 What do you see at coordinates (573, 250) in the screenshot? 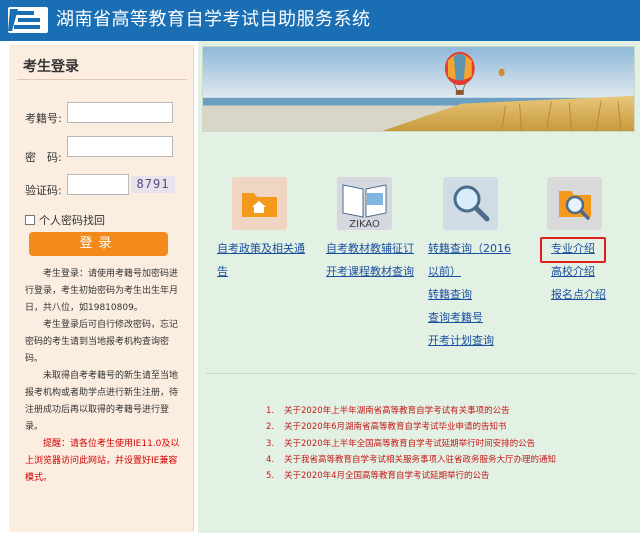
I see `highlight-box` at bounding box center [573, 250].